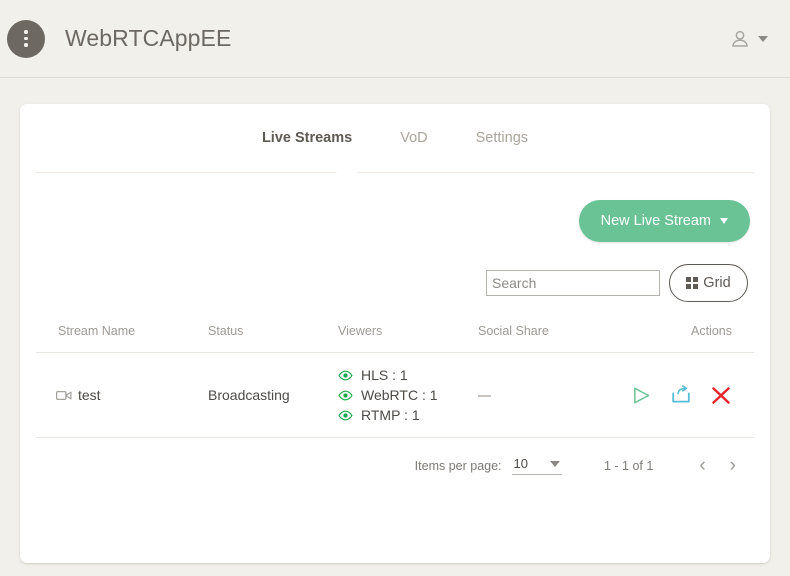  Describe the element at coordinates (655, 221) in the screenshot. I see `new-live-stream-label: New Live Stream` at that location.